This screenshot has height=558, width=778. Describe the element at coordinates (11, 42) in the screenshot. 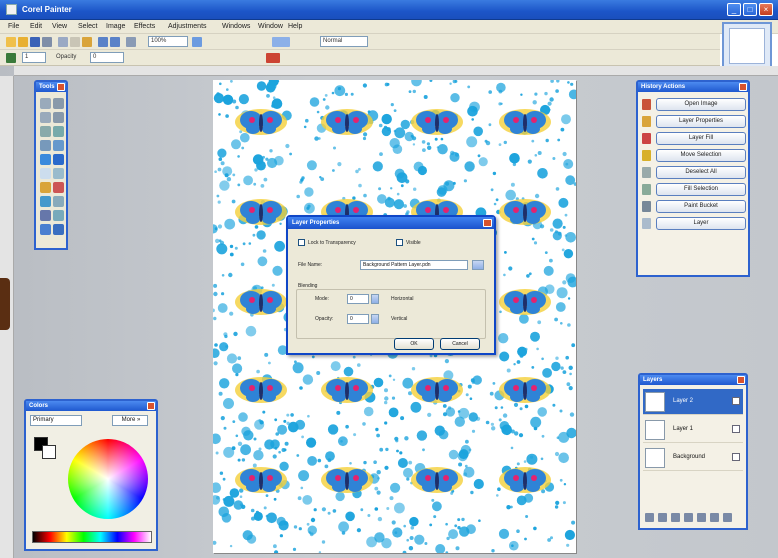

I see `new-icon` at that location.